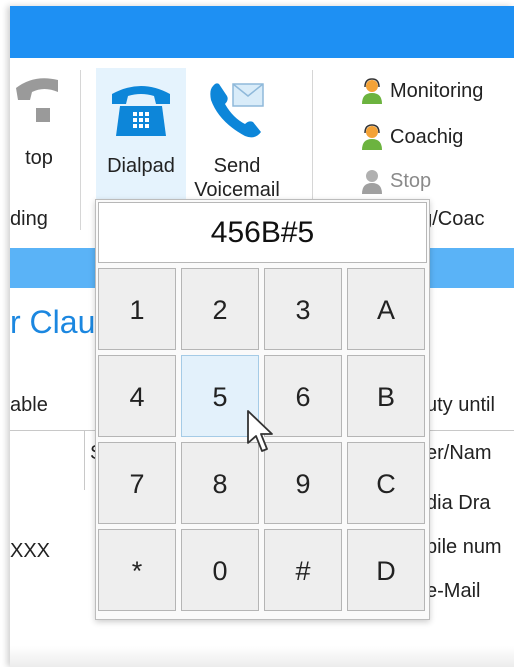 The image size is (514, 667). Describe the element at coordinates (237, 178) in the screenshot. I see `send-voicemail-label: Send Voicemail` at that location.